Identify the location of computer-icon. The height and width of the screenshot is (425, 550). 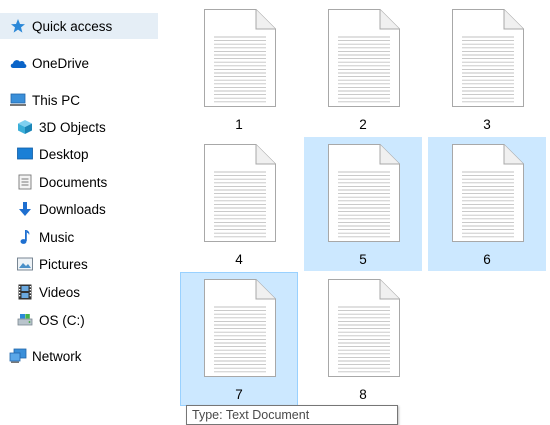
(18, 100).